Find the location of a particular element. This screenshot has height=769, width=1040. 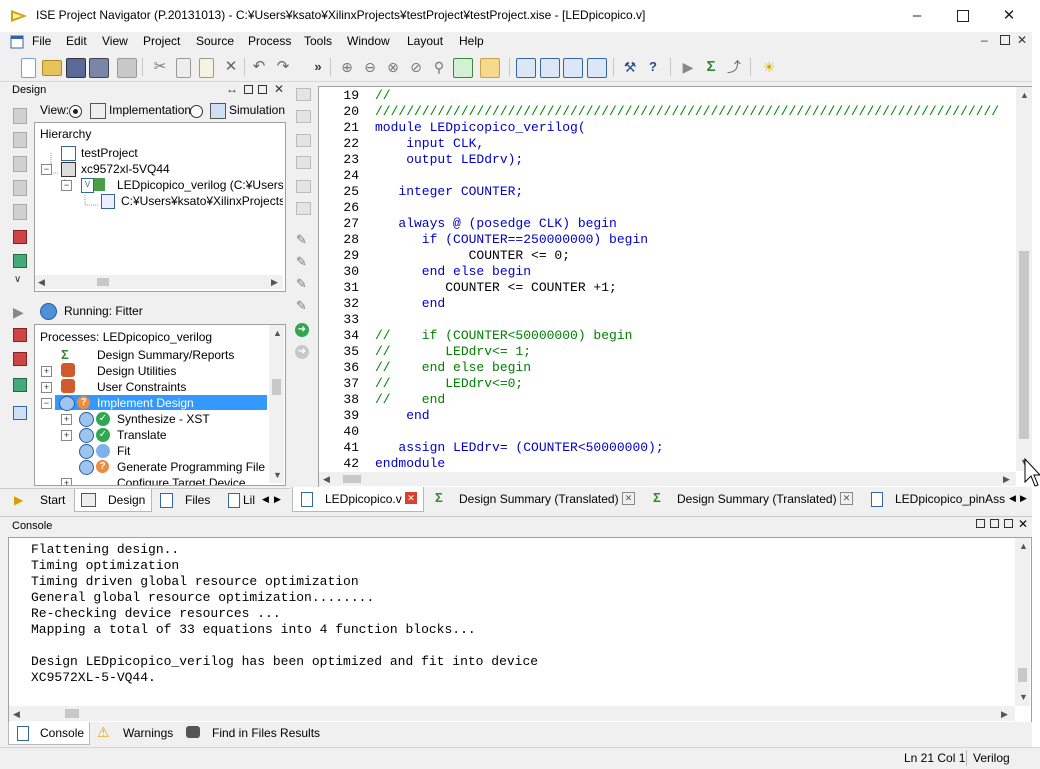

mdi-restore-button is located at coordinates (1005, 40).